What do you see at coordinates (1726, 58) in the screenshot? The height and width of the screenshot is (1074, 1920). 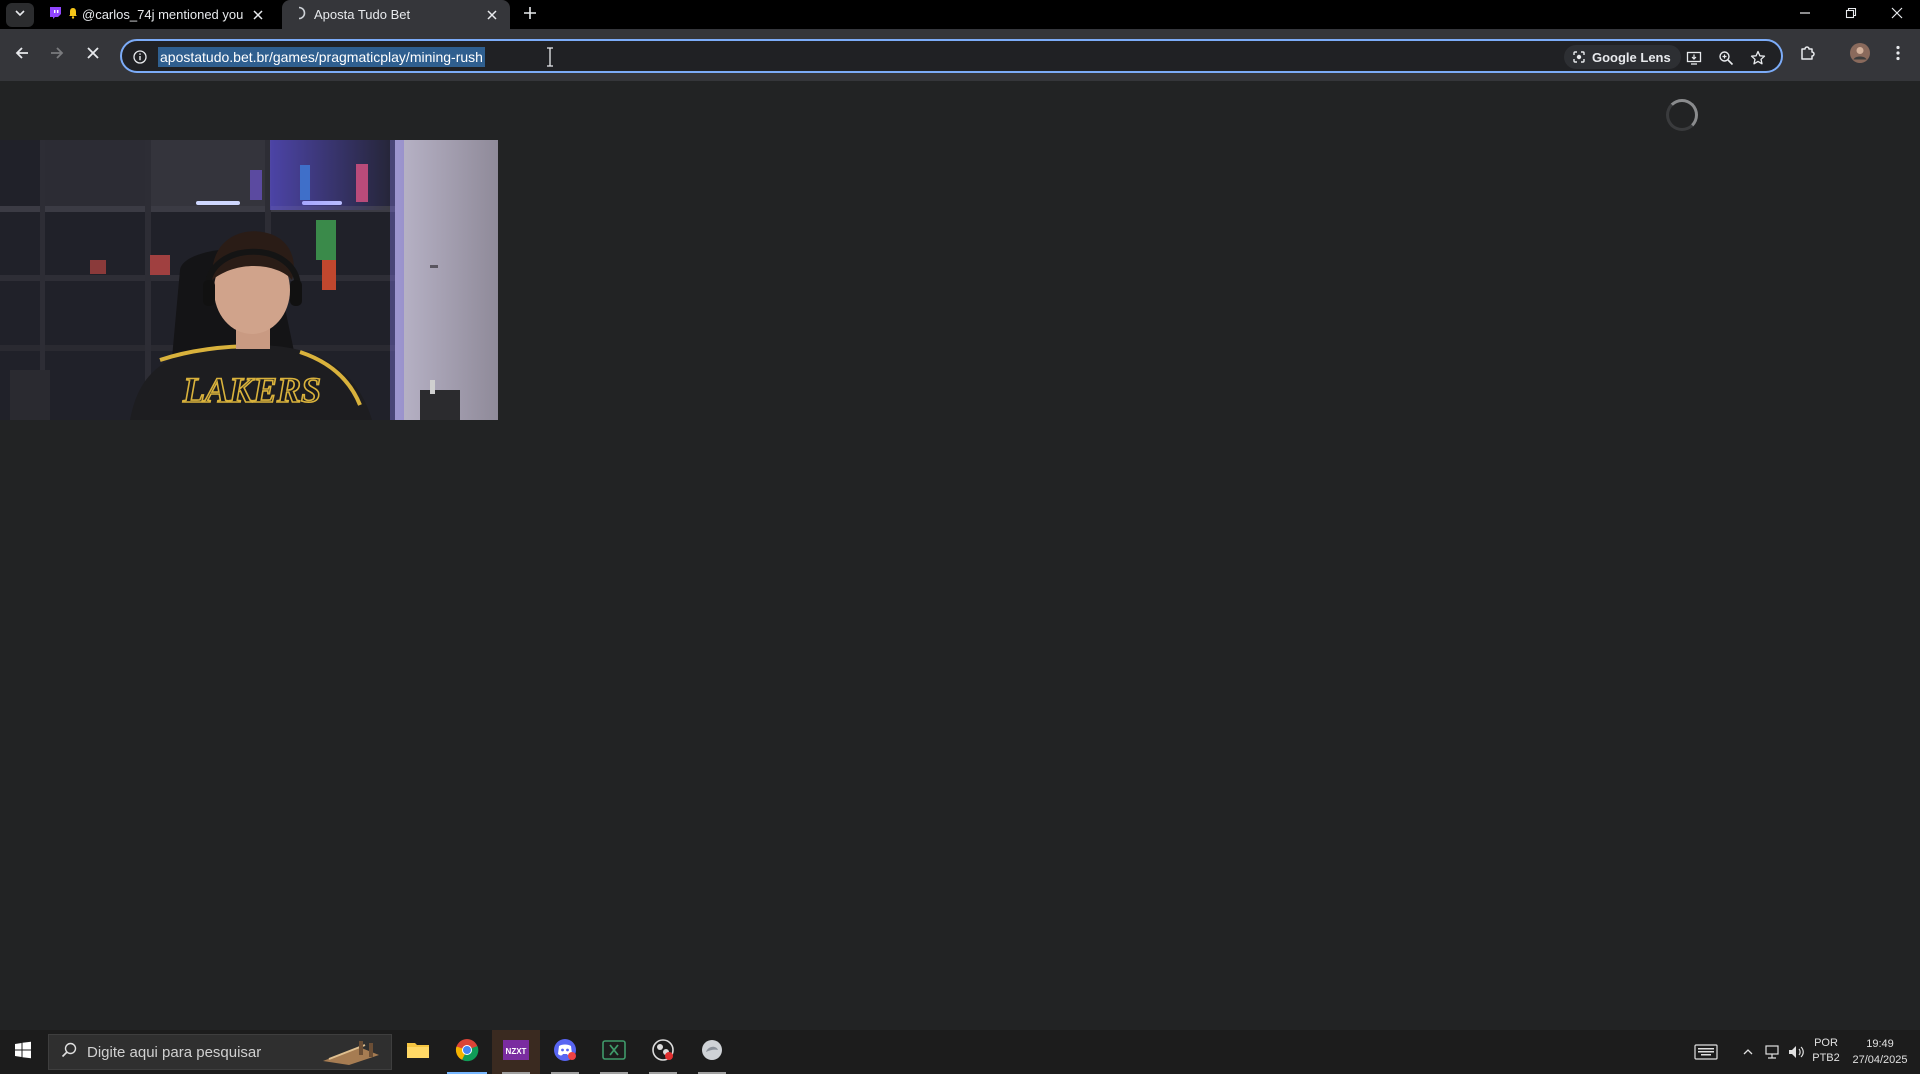 I see `zoom-icon` at bounding box center [1726, 58].